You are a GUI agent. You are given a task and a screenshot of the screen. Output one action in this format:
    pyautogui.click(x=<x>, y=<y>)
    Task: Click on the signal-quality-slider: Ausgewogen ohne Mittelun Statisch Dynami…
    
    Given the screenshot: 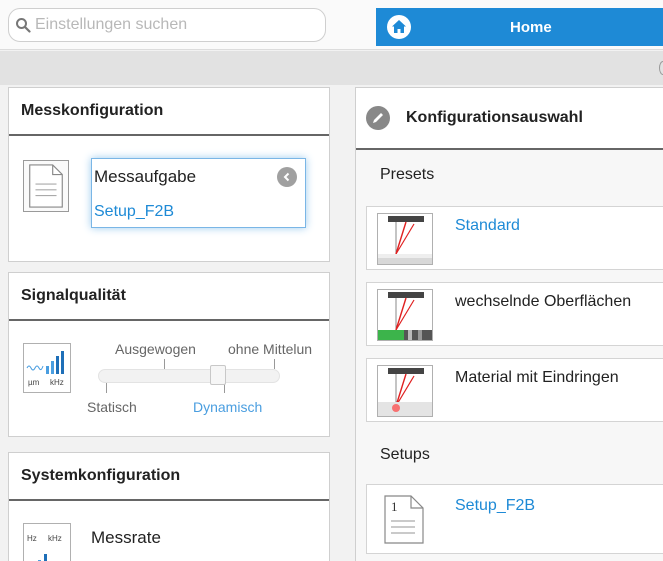 What is the action you would take?
    pyautogui.click(x=209, y=375)
    